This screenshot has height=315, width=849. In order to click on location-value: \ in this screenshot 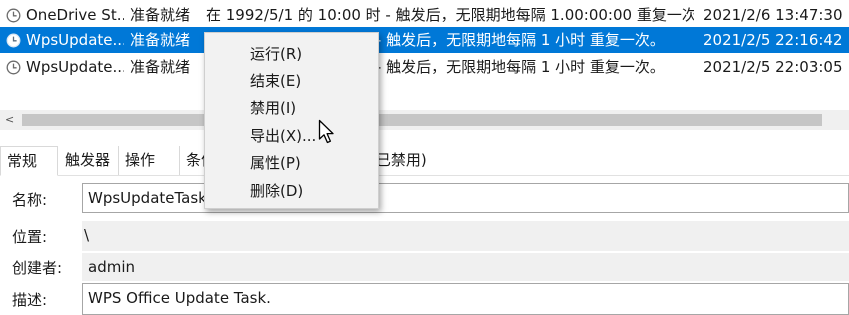, I will do `click(87, 235)`.